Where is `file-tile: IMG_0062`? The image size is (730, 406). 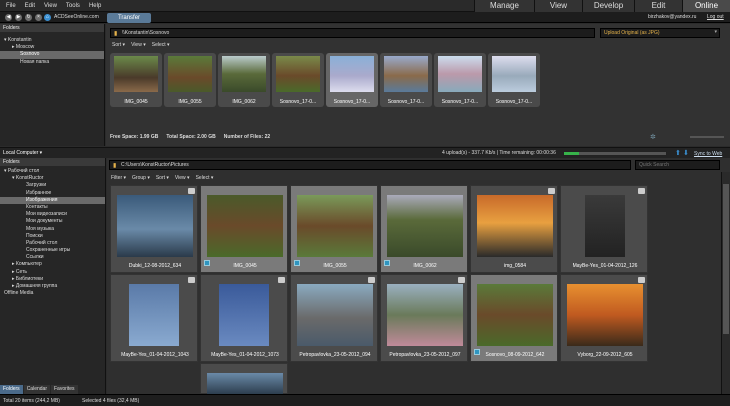 file-tile: IMG_0062 is located at coordinates (424, 229).